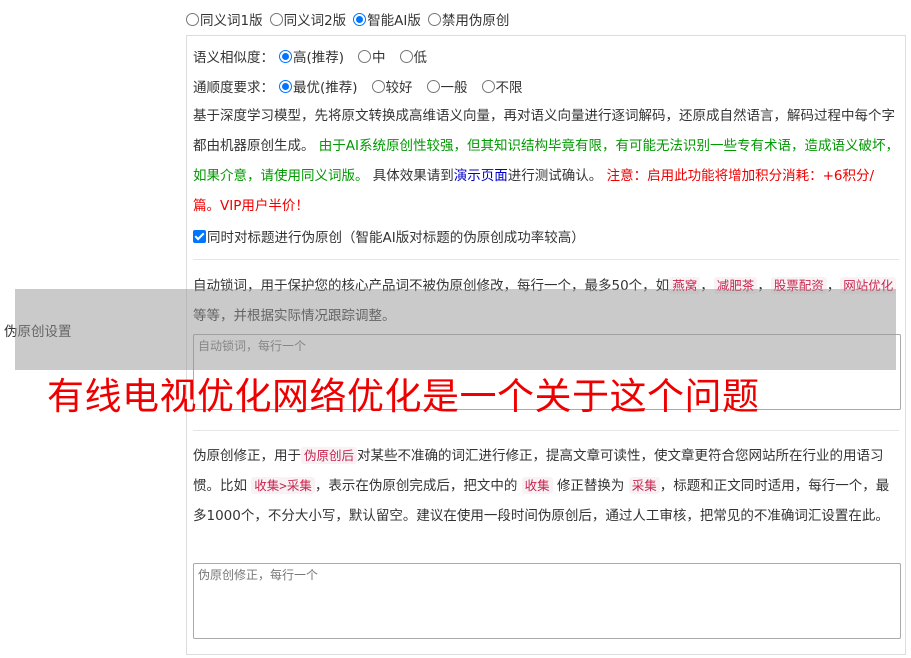 The height and width of the screenshot is (658, 911). Describe the element at coordinates (434, 19) in the screenshot. I see `mode-radio-disable` at that location.